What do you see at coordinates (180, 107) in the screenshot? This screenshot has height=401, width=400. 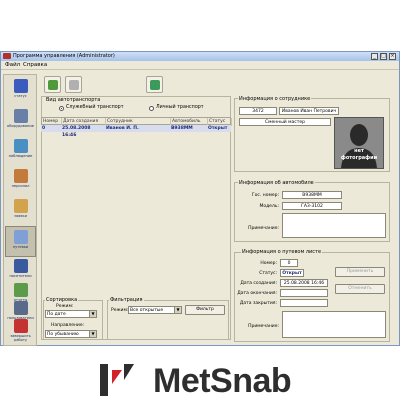 I see `radio-personal-transport-label: Личный транспорт` at bounding box center [180, 107].